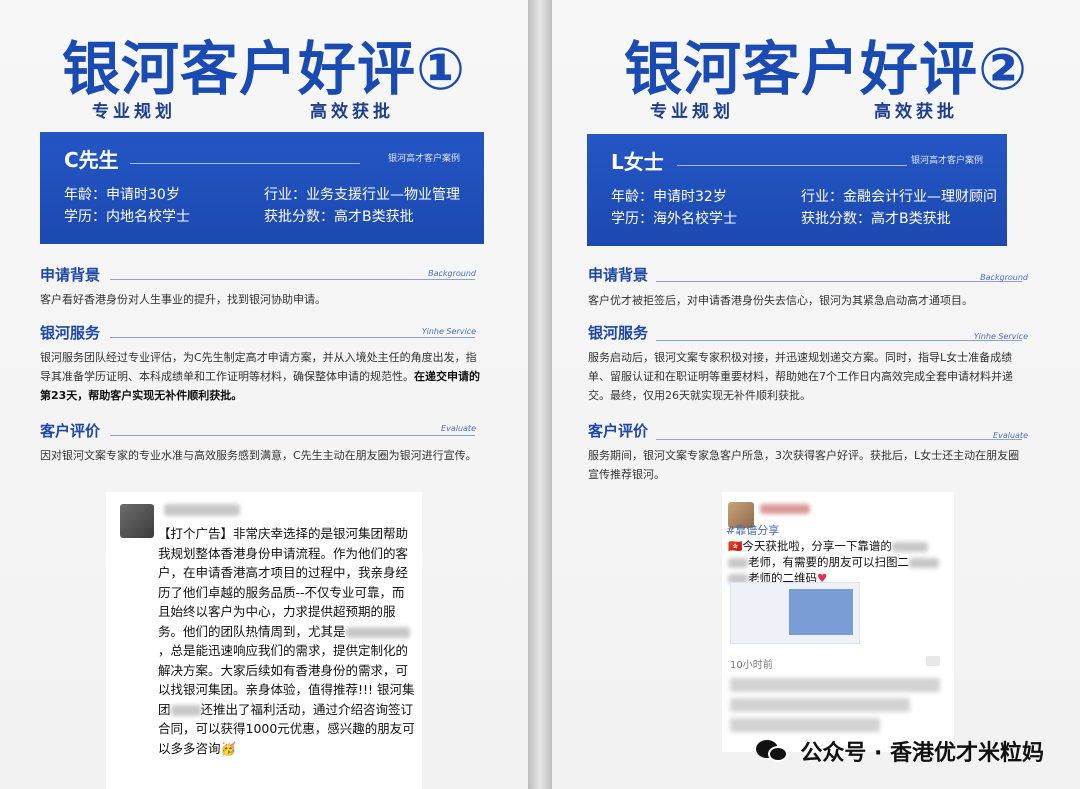 The width and height of the screenshot is (1080, 789). Describe the element at coordinates (674, 219) in the screenshot. I see `client-education: 学历：海外名校学士` at that location.